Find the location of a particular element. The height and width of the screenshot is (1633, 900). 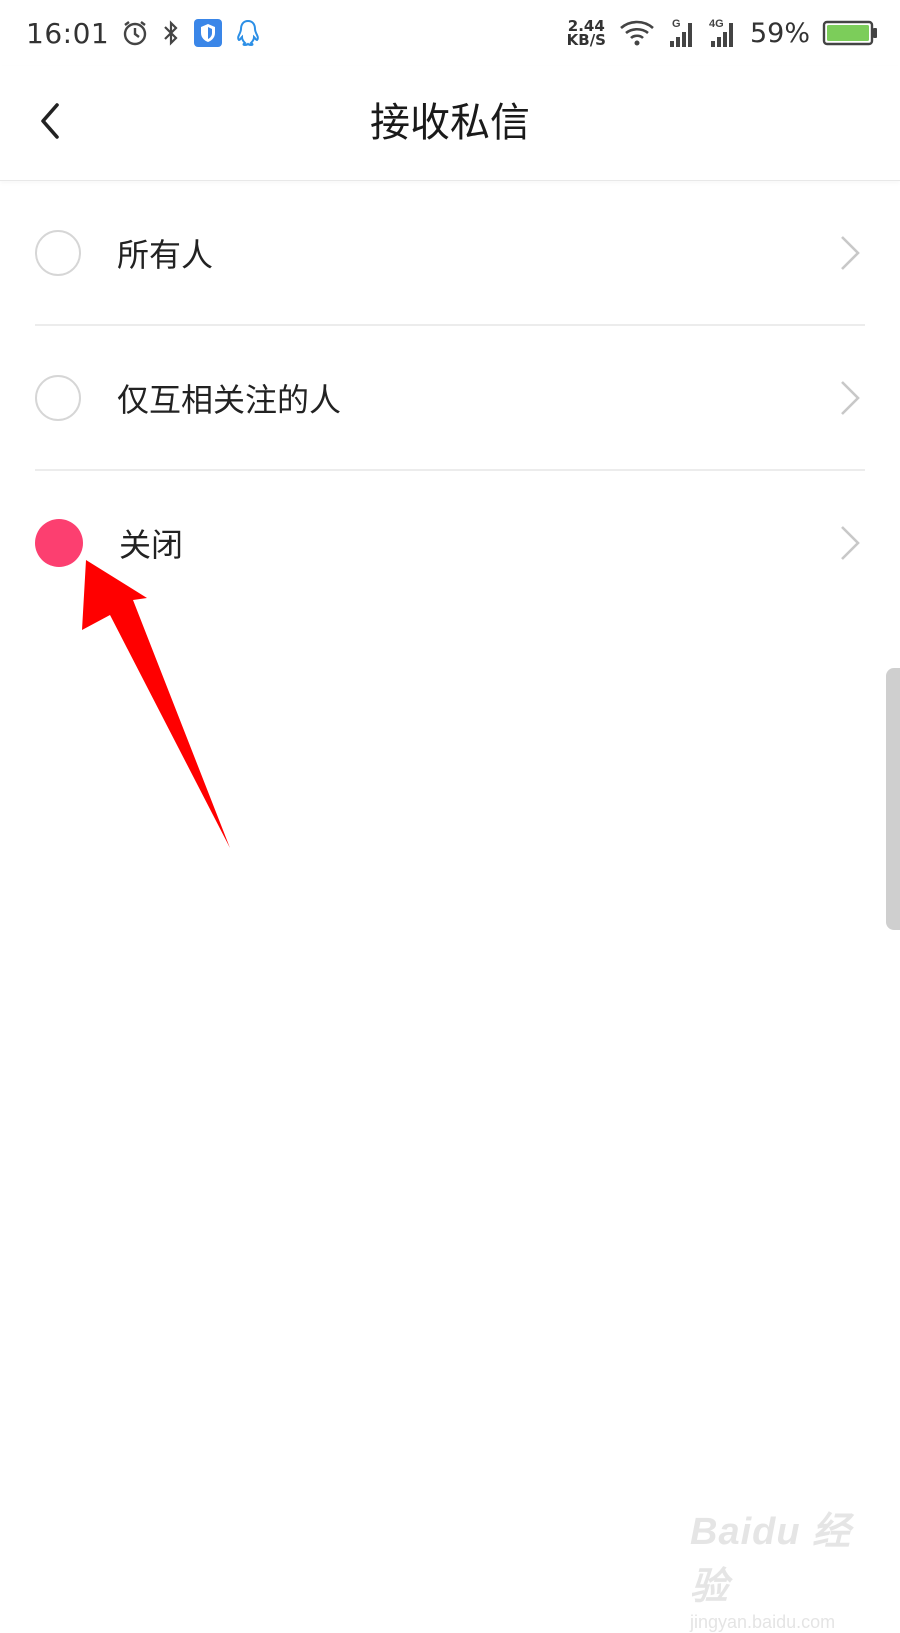

qq-icon is located at coordinates (248, 33).